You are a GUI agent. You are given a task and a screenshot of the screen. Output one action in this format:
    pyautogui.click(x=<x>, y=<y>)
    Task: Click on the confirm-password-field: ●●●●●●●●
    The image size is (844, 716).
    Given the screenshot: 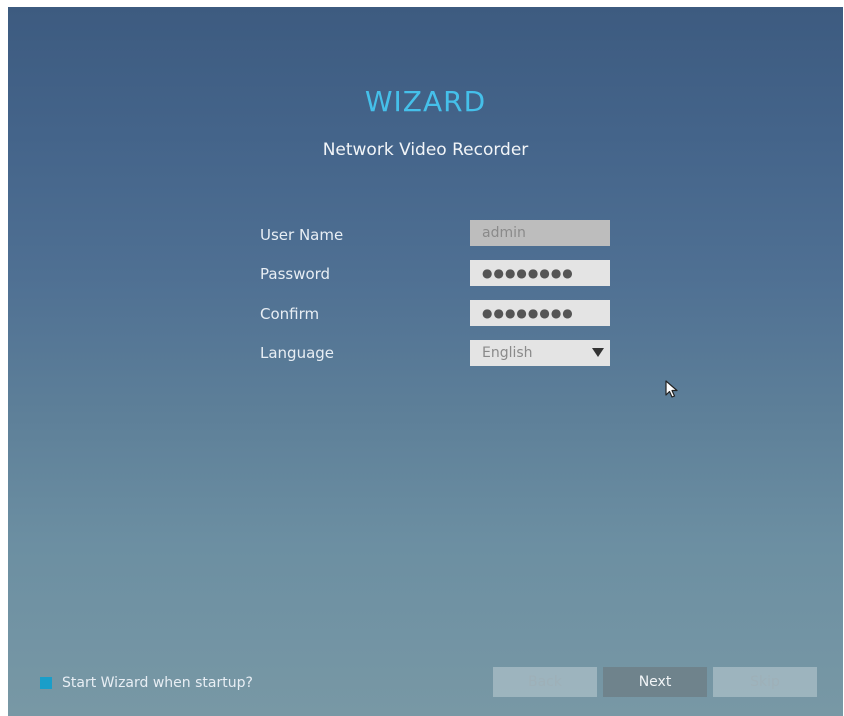 What is the action you would take?
    pyautogui.click(x=540, y=313)
    